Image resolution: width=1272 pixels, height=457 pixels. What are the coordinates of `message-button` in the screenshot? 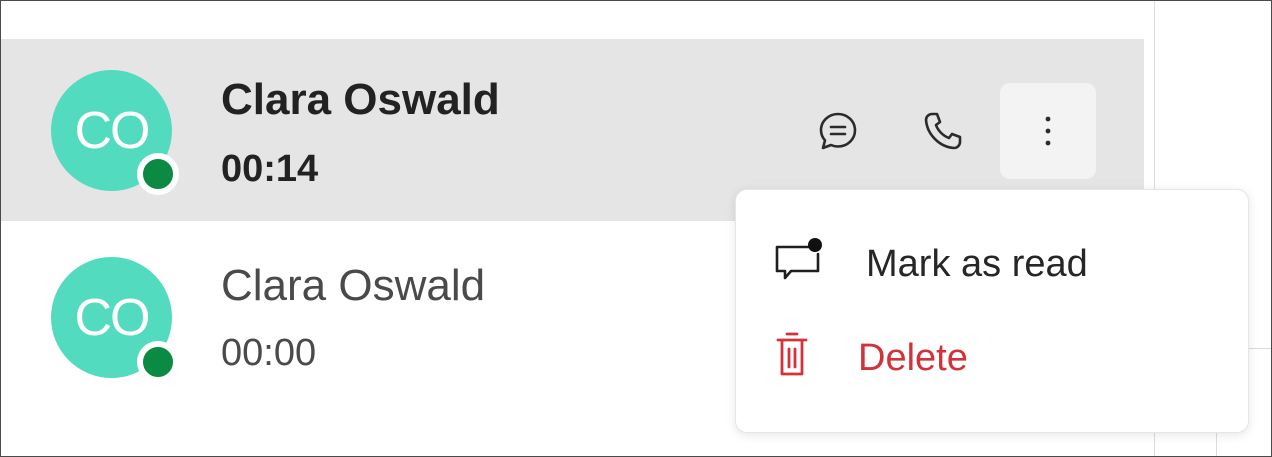 It's located at (838, 131).